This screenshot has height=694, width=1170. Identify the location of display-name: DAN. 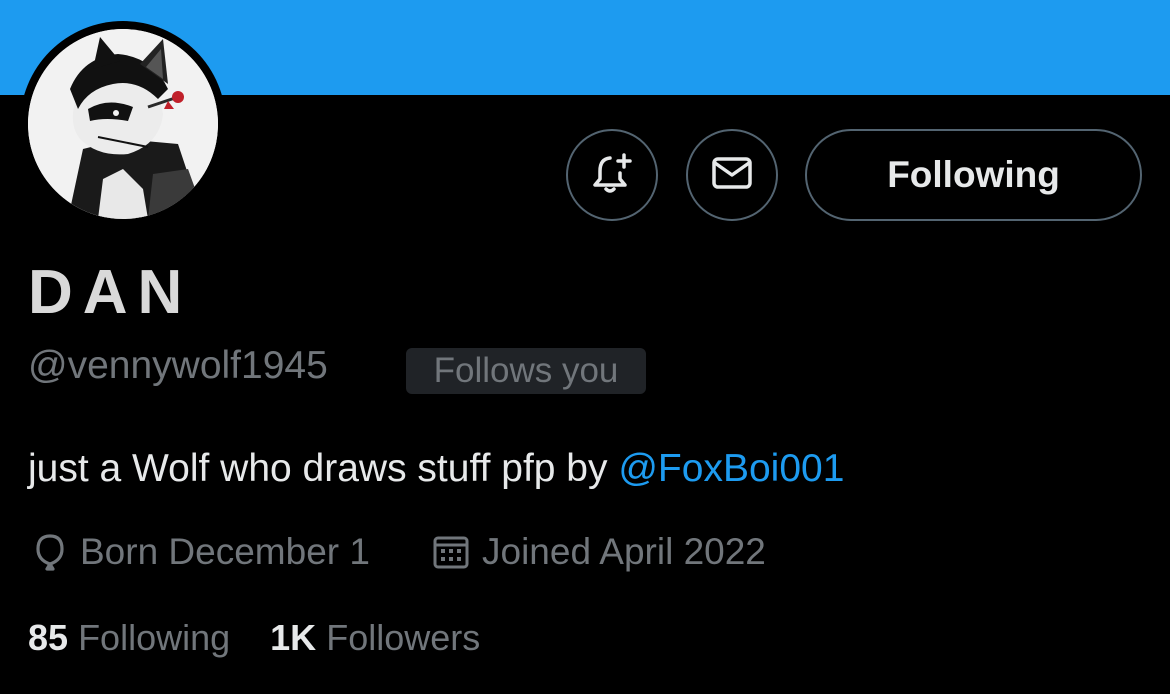
(110, 292).